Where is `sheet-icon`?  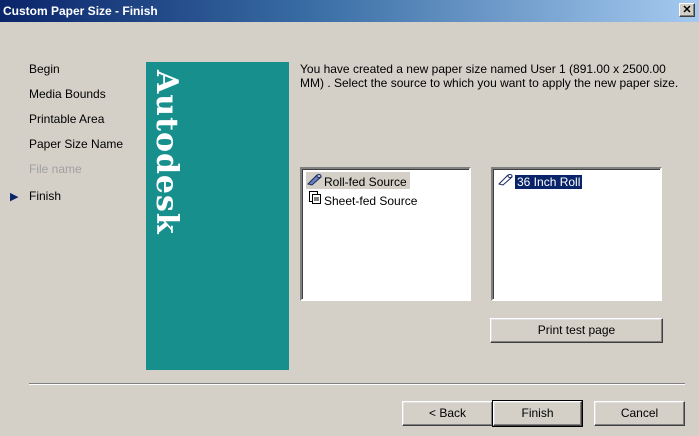 sheet-icon is located at coordinates (315, 200).